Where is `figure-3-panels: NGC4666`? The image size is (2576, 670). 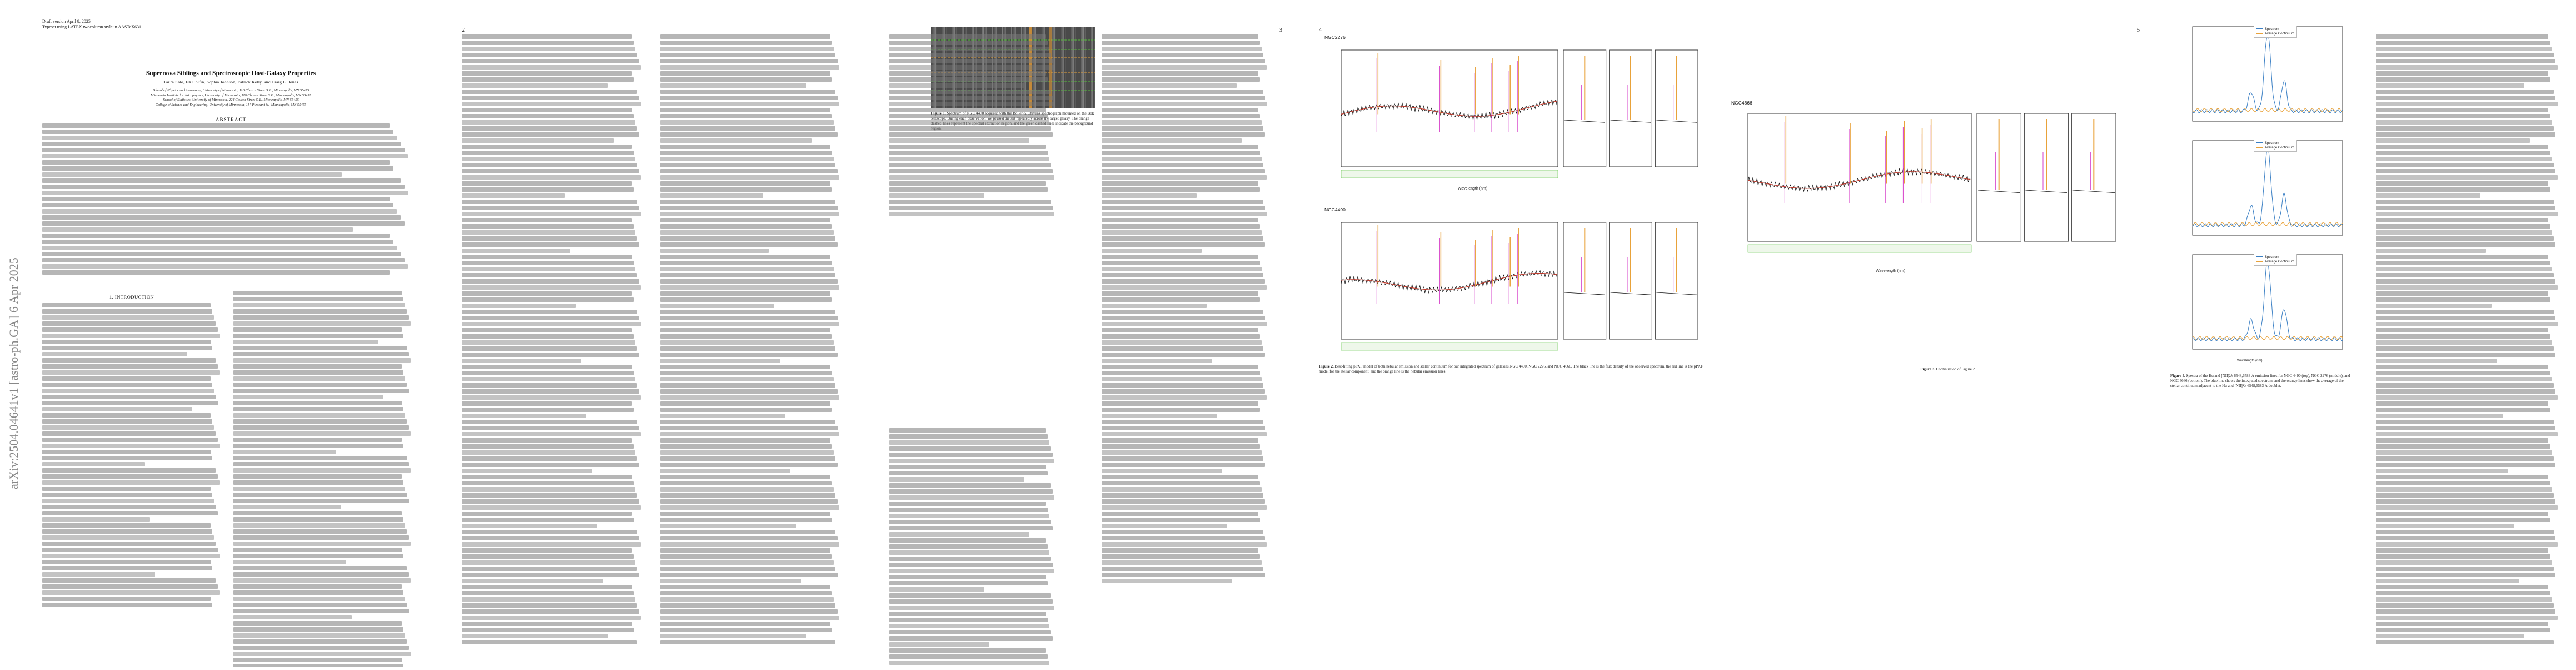
figure-3-panels: NGC4666 is located at coordinates (1931, 183).